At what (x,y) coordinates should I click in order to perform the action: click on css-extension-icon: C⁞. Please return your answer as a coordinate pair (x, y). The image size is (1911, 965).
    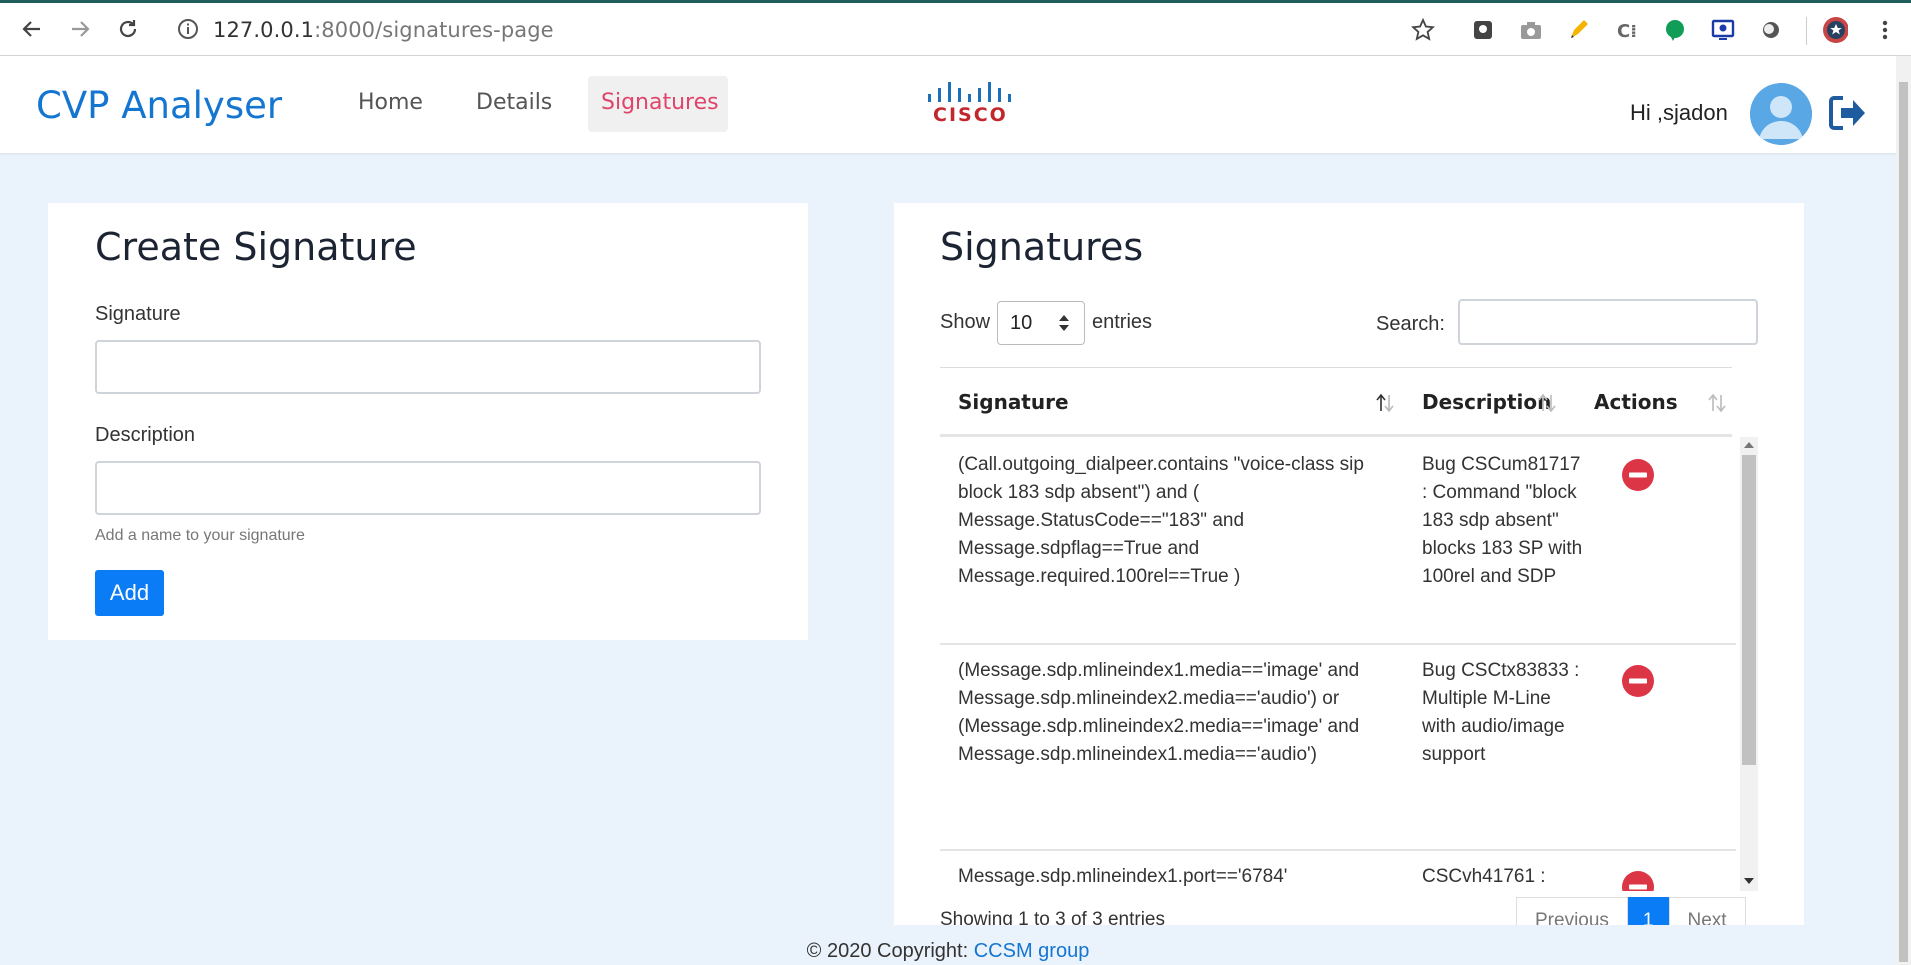
    Looking at the image, I should click on (1627, 30).